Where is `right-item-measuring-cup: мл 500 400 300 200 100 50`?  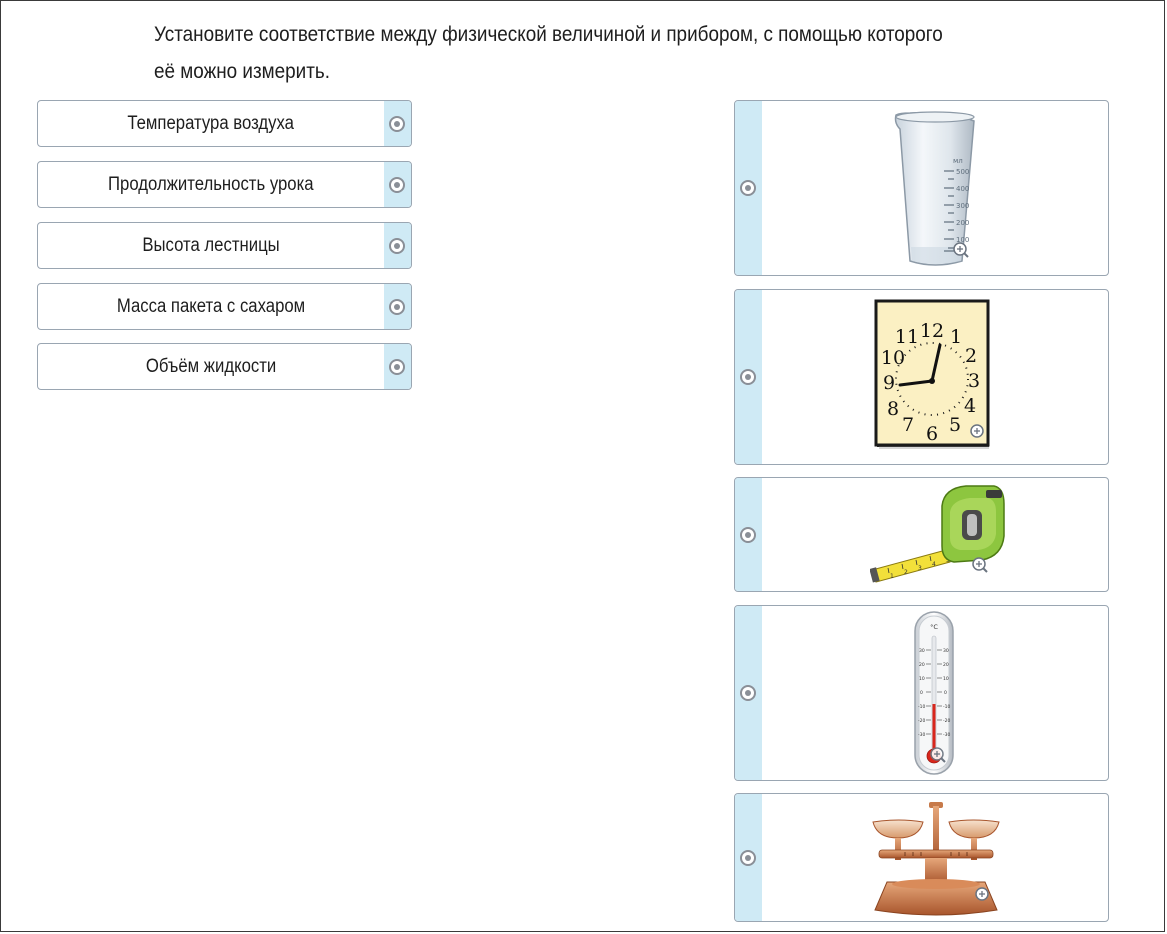 right-item-measuring-cup: мл 500 400 300 200 100 50 is located at coordinates (921, 188).